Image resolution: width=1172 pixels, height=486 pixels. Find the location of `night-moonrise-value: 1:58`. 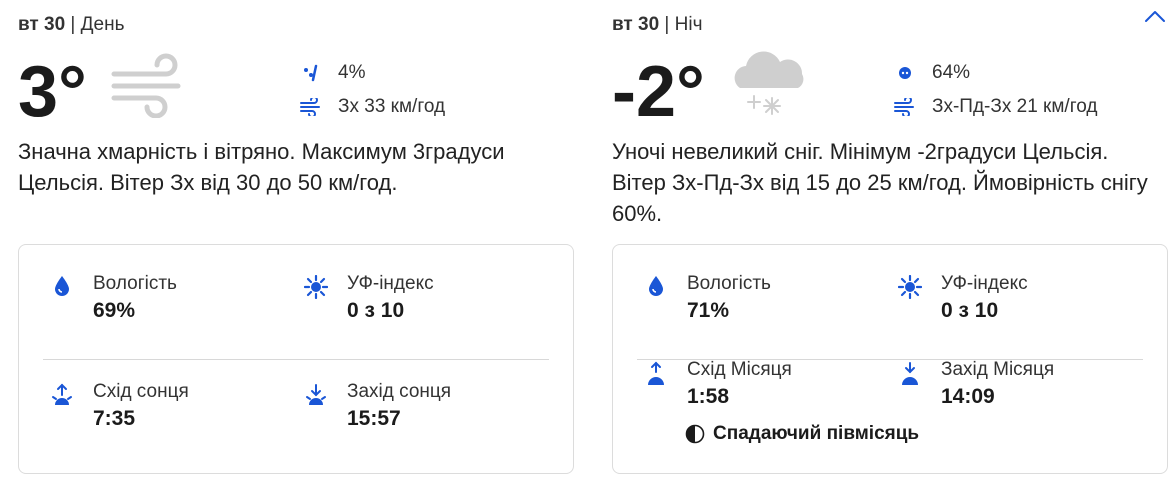

night-moonrise-value: 1:58 is located at coordinates (708, 396).